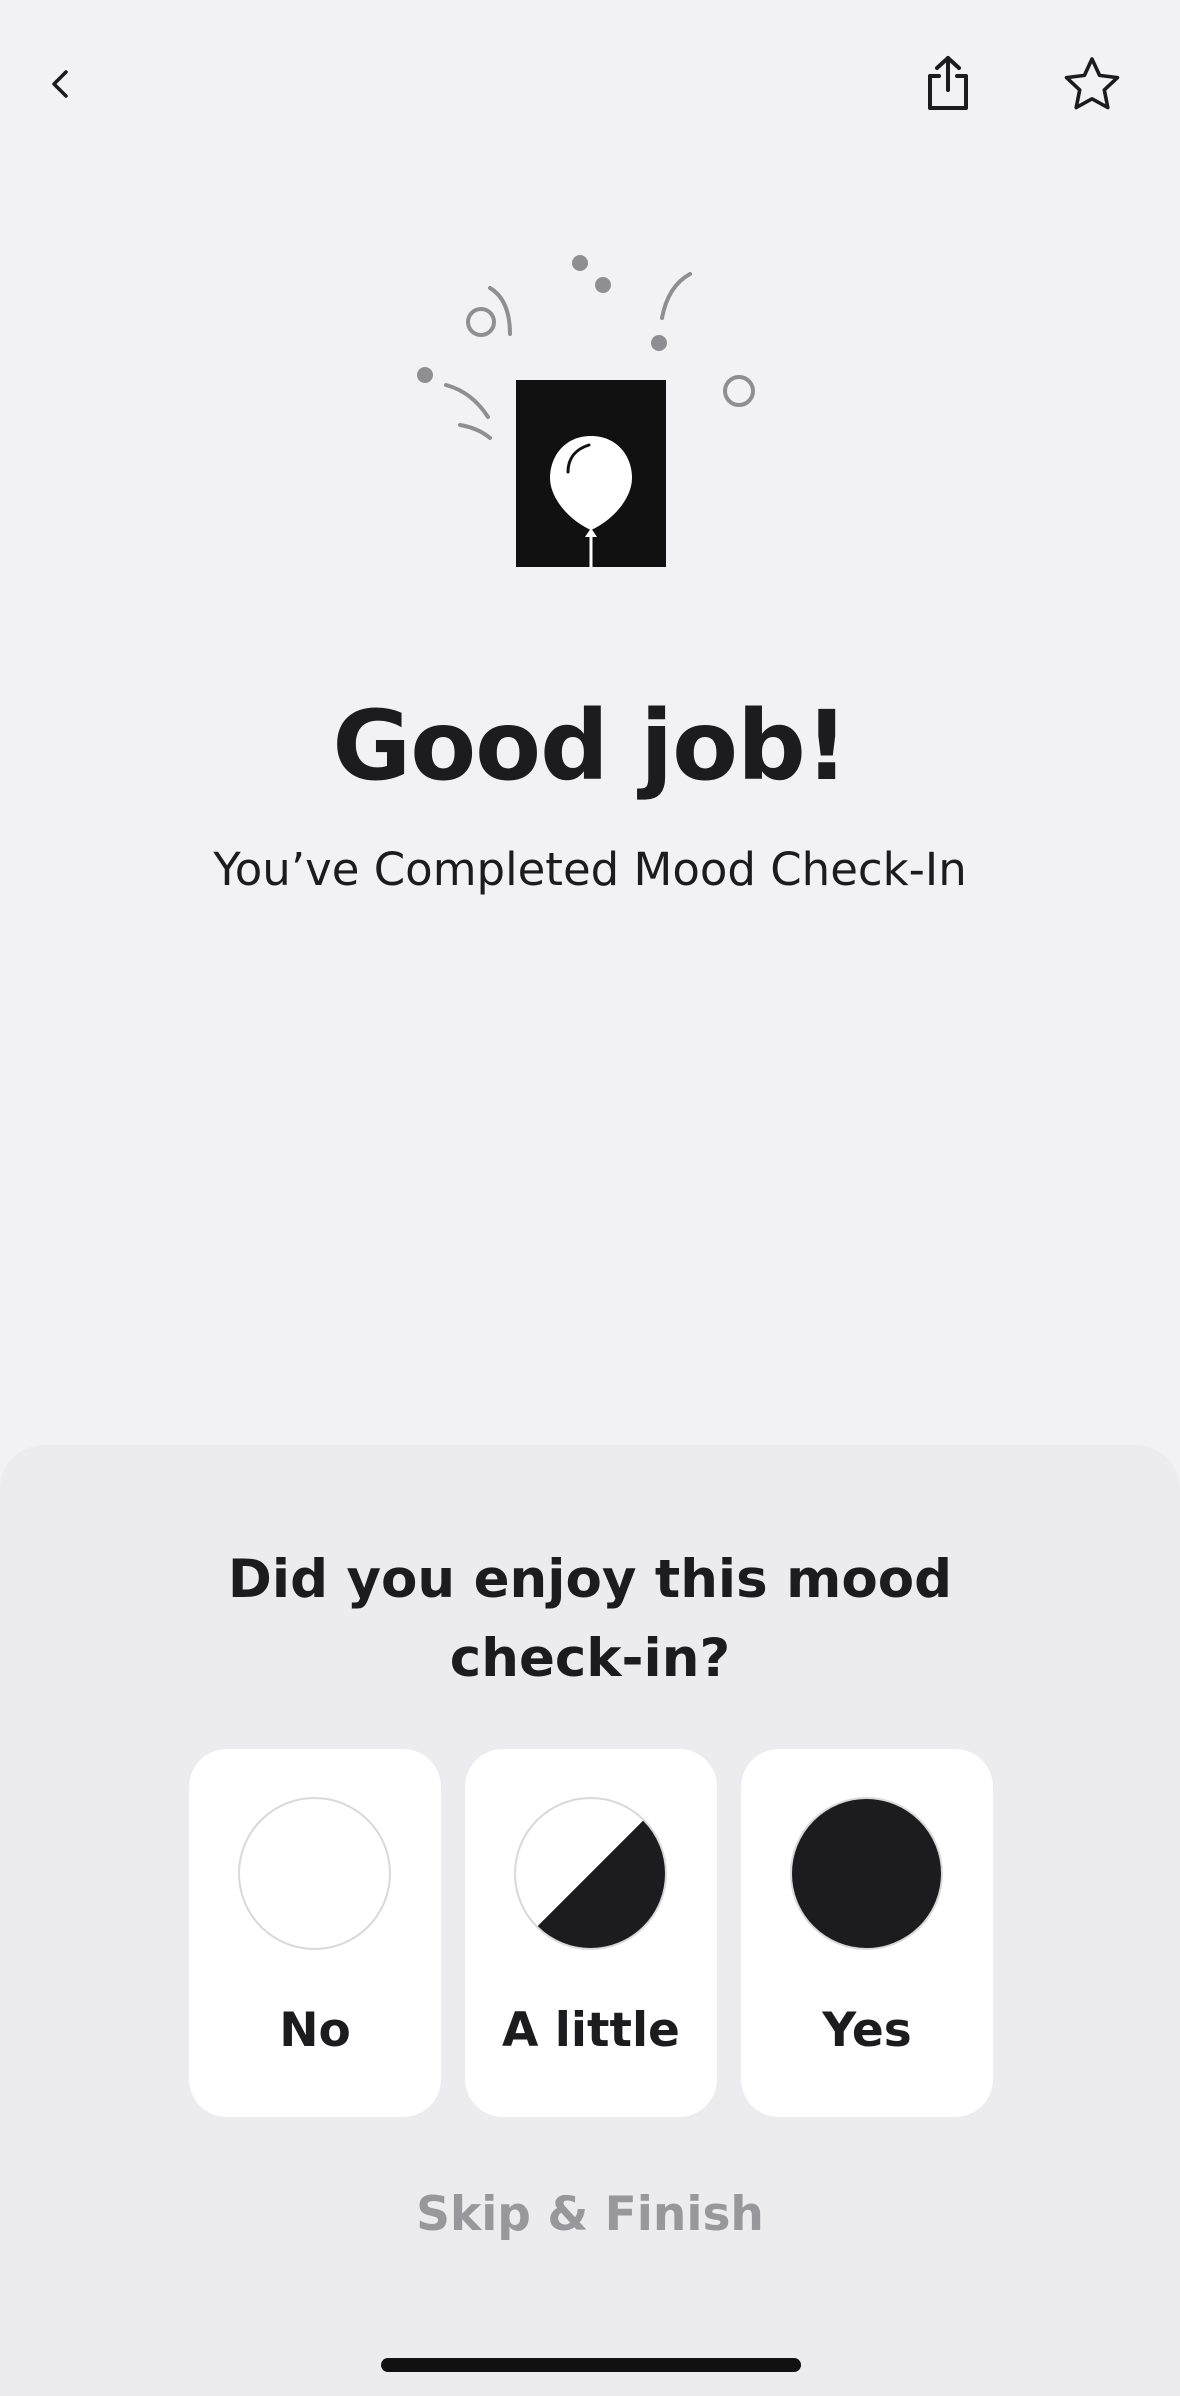 The width and height of the screenshot is (1180, 2396). I want to click on home-indicator, so click(591, 2365).